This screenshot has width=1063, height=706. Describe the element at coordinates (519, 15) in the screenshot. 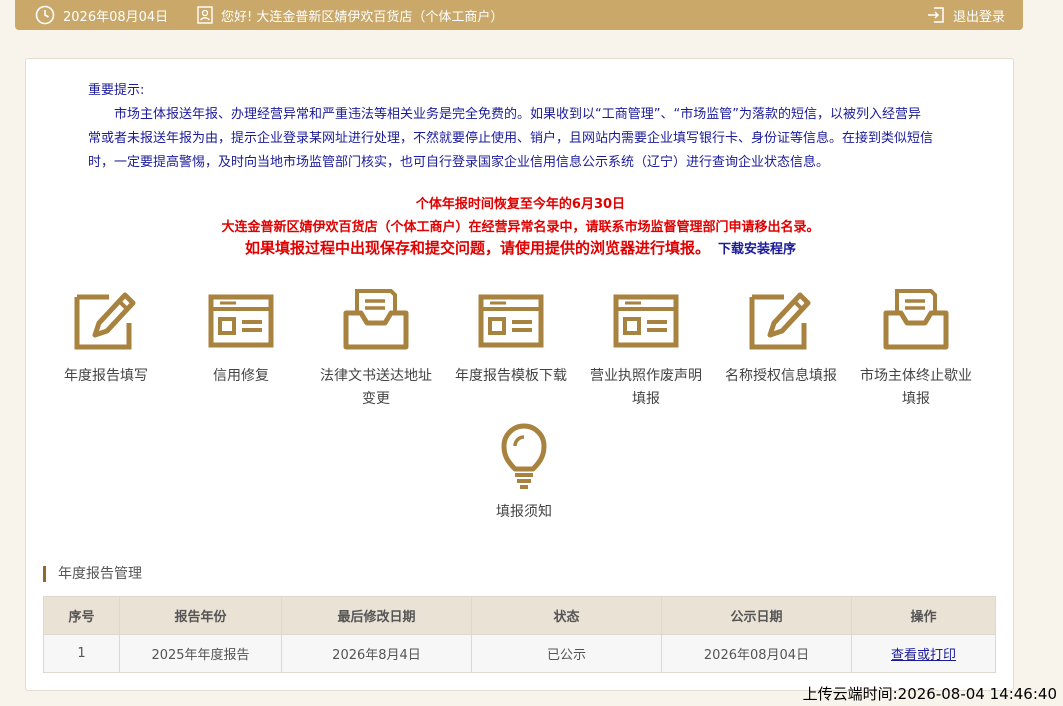

I see `top-bar: 2026年08月04日 您好! 大连金普新区婧伊欢百货店（个体工商户） 退出登录` at that location.